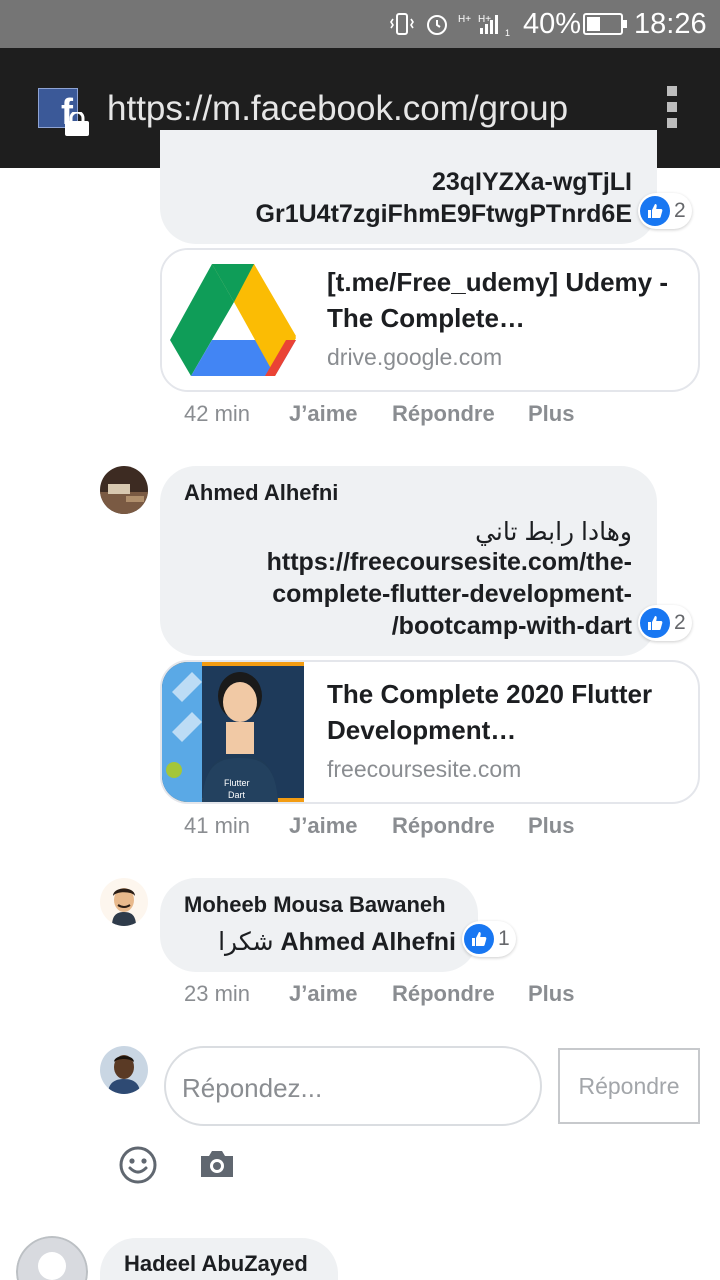  Describe the element at coordinates (233, 732) in the screenshot. I see `course-thumbnail: Flutter Dart` at that location.